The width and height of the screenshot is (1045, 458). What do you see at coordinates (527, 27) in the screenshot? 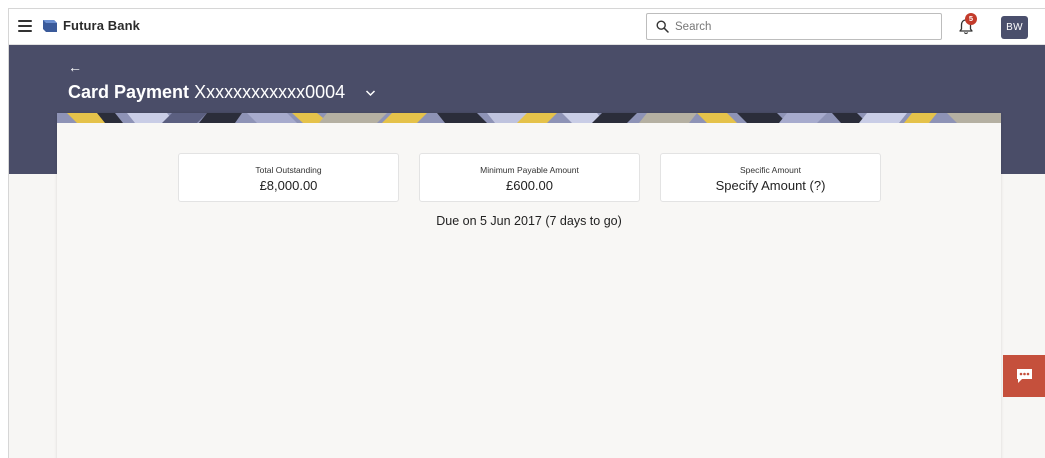
I see `top-bar: Futura Bank 5 BW` at bounding box center [527, 27].